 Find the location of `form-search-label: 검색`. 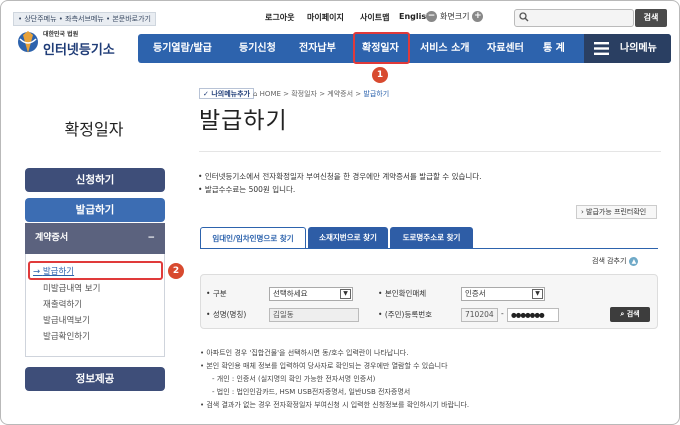

form-search-label: 검색 is located at coordinates (633, 314).